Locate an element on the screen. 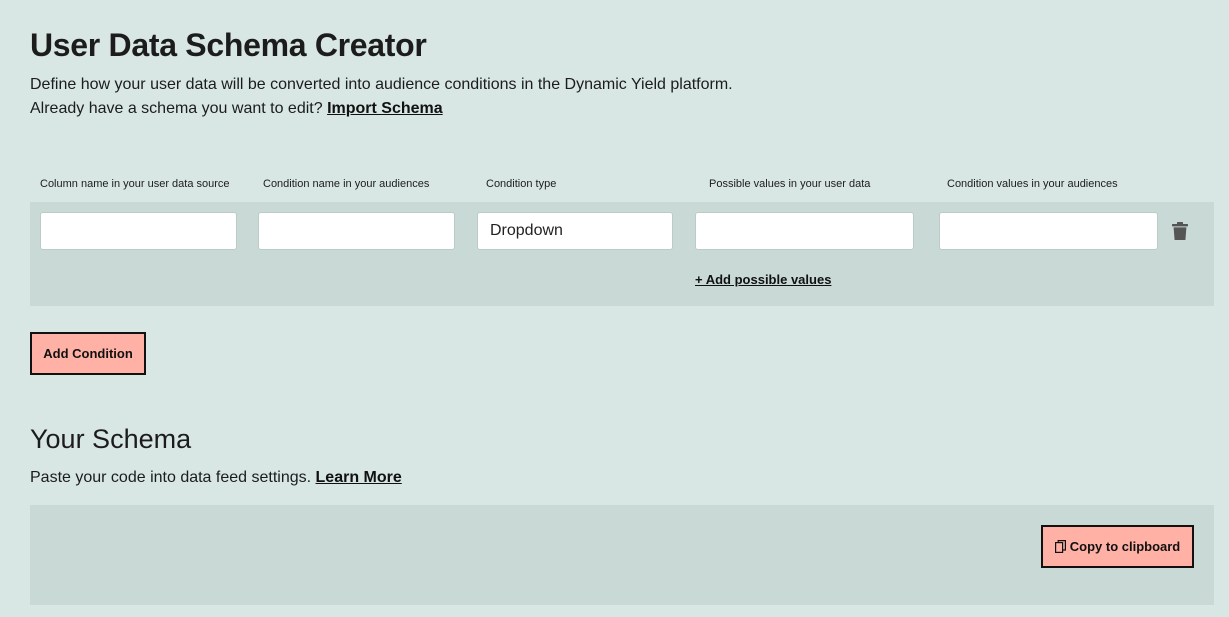 This screenshot has height=617, width=1229. page-title: User Data Schema Creator is located at coordinates (228, 45).